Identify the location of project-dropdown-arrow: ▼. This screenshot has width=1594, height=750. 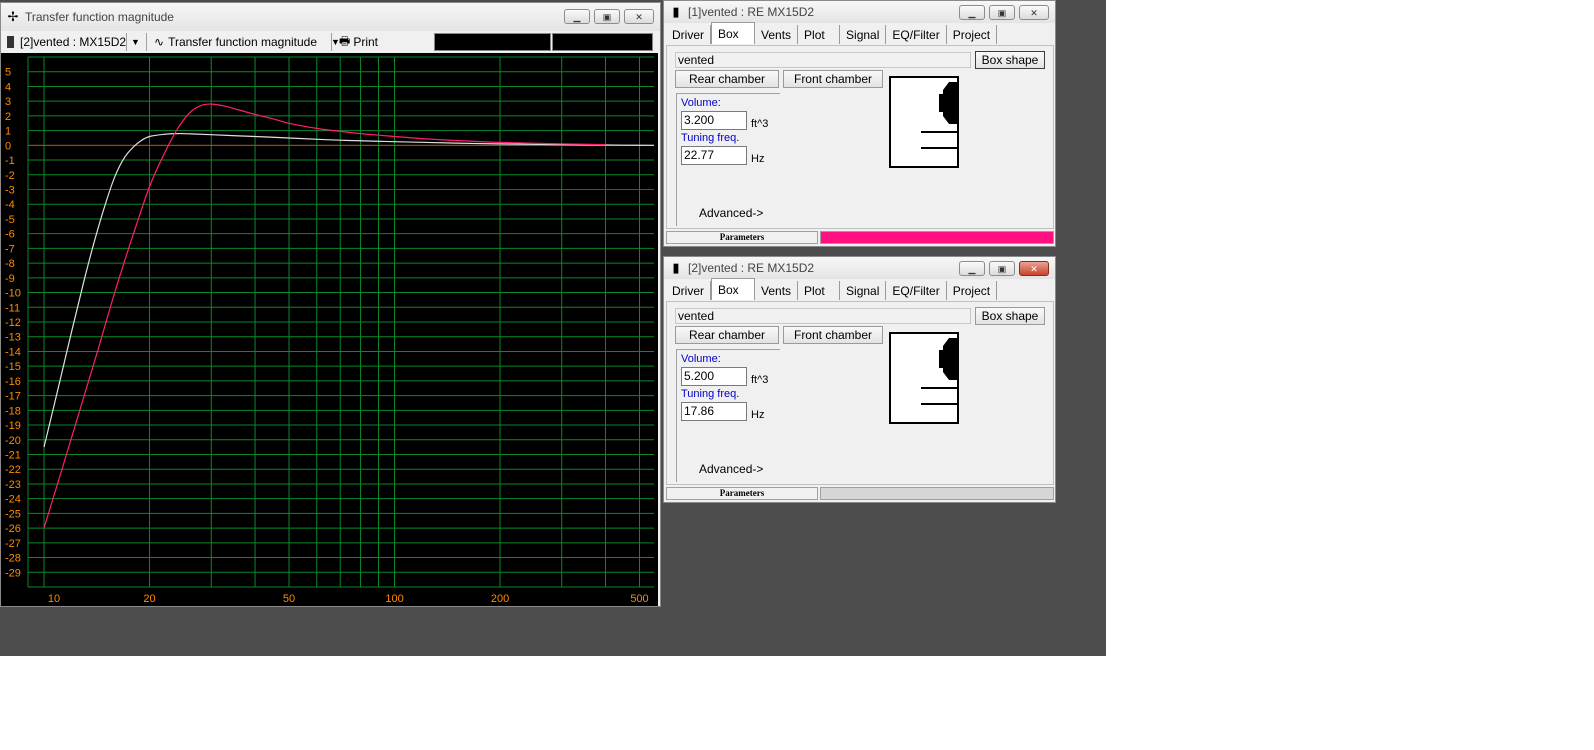
(135, 42).